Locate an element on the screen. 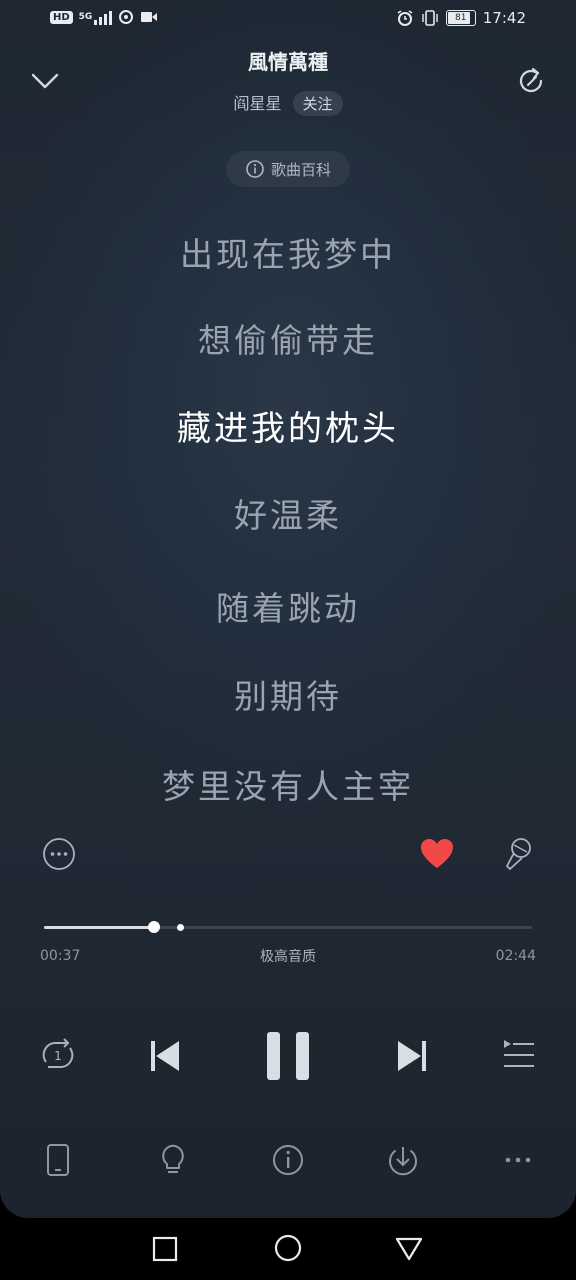  previous-icon is located at coordinates (165, 1056).